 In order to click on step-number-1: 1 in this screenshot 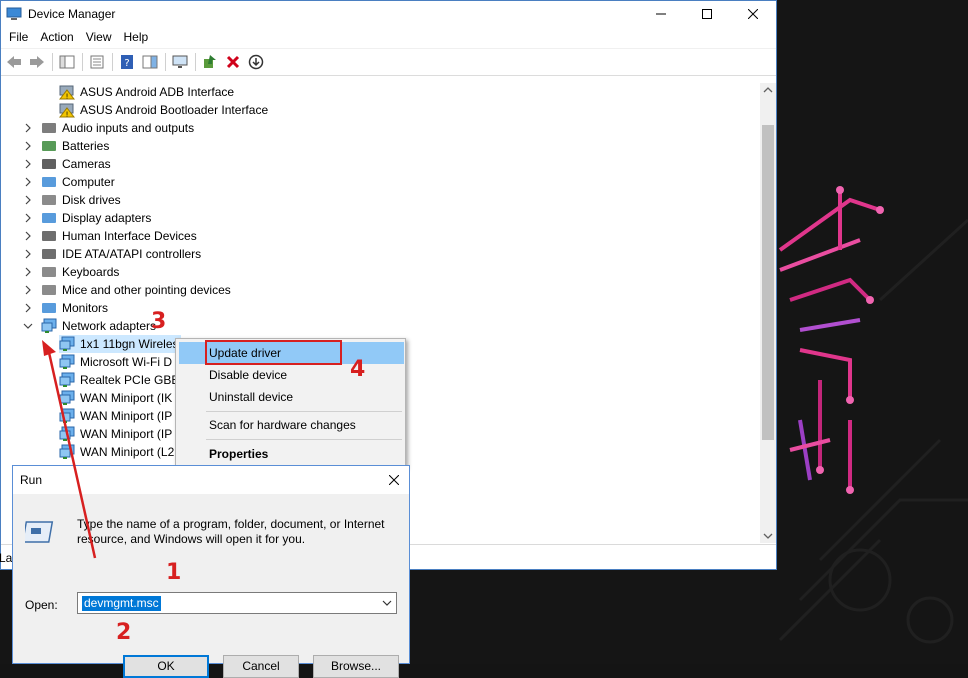, I will do `click(174, 572)`.